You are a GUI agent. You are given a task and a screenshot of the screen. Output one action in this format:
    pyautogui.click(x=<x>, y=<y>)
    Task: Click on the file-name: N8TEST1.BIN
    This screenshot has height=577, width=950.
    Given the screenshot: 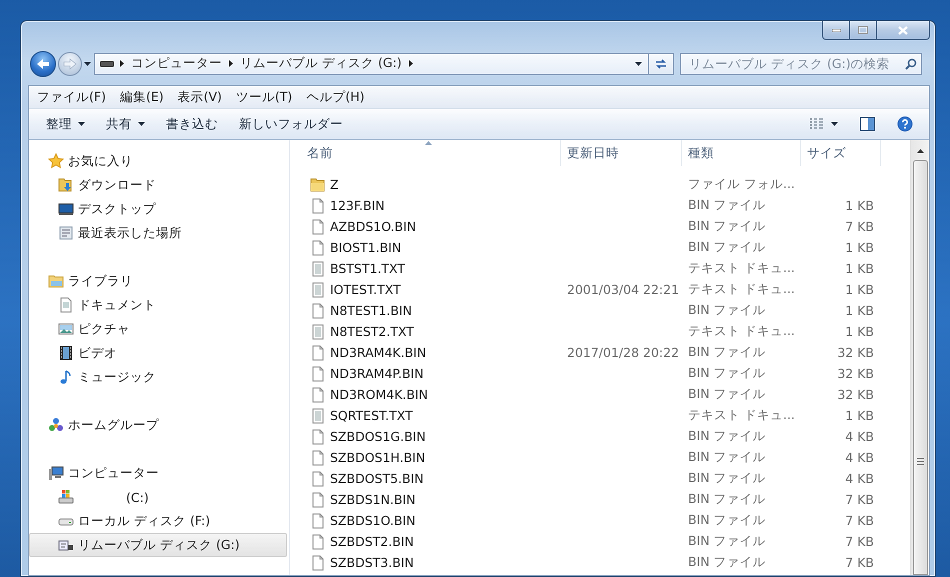 What is the action you would take?
    pyautogui.click(x=371, y=310)
    